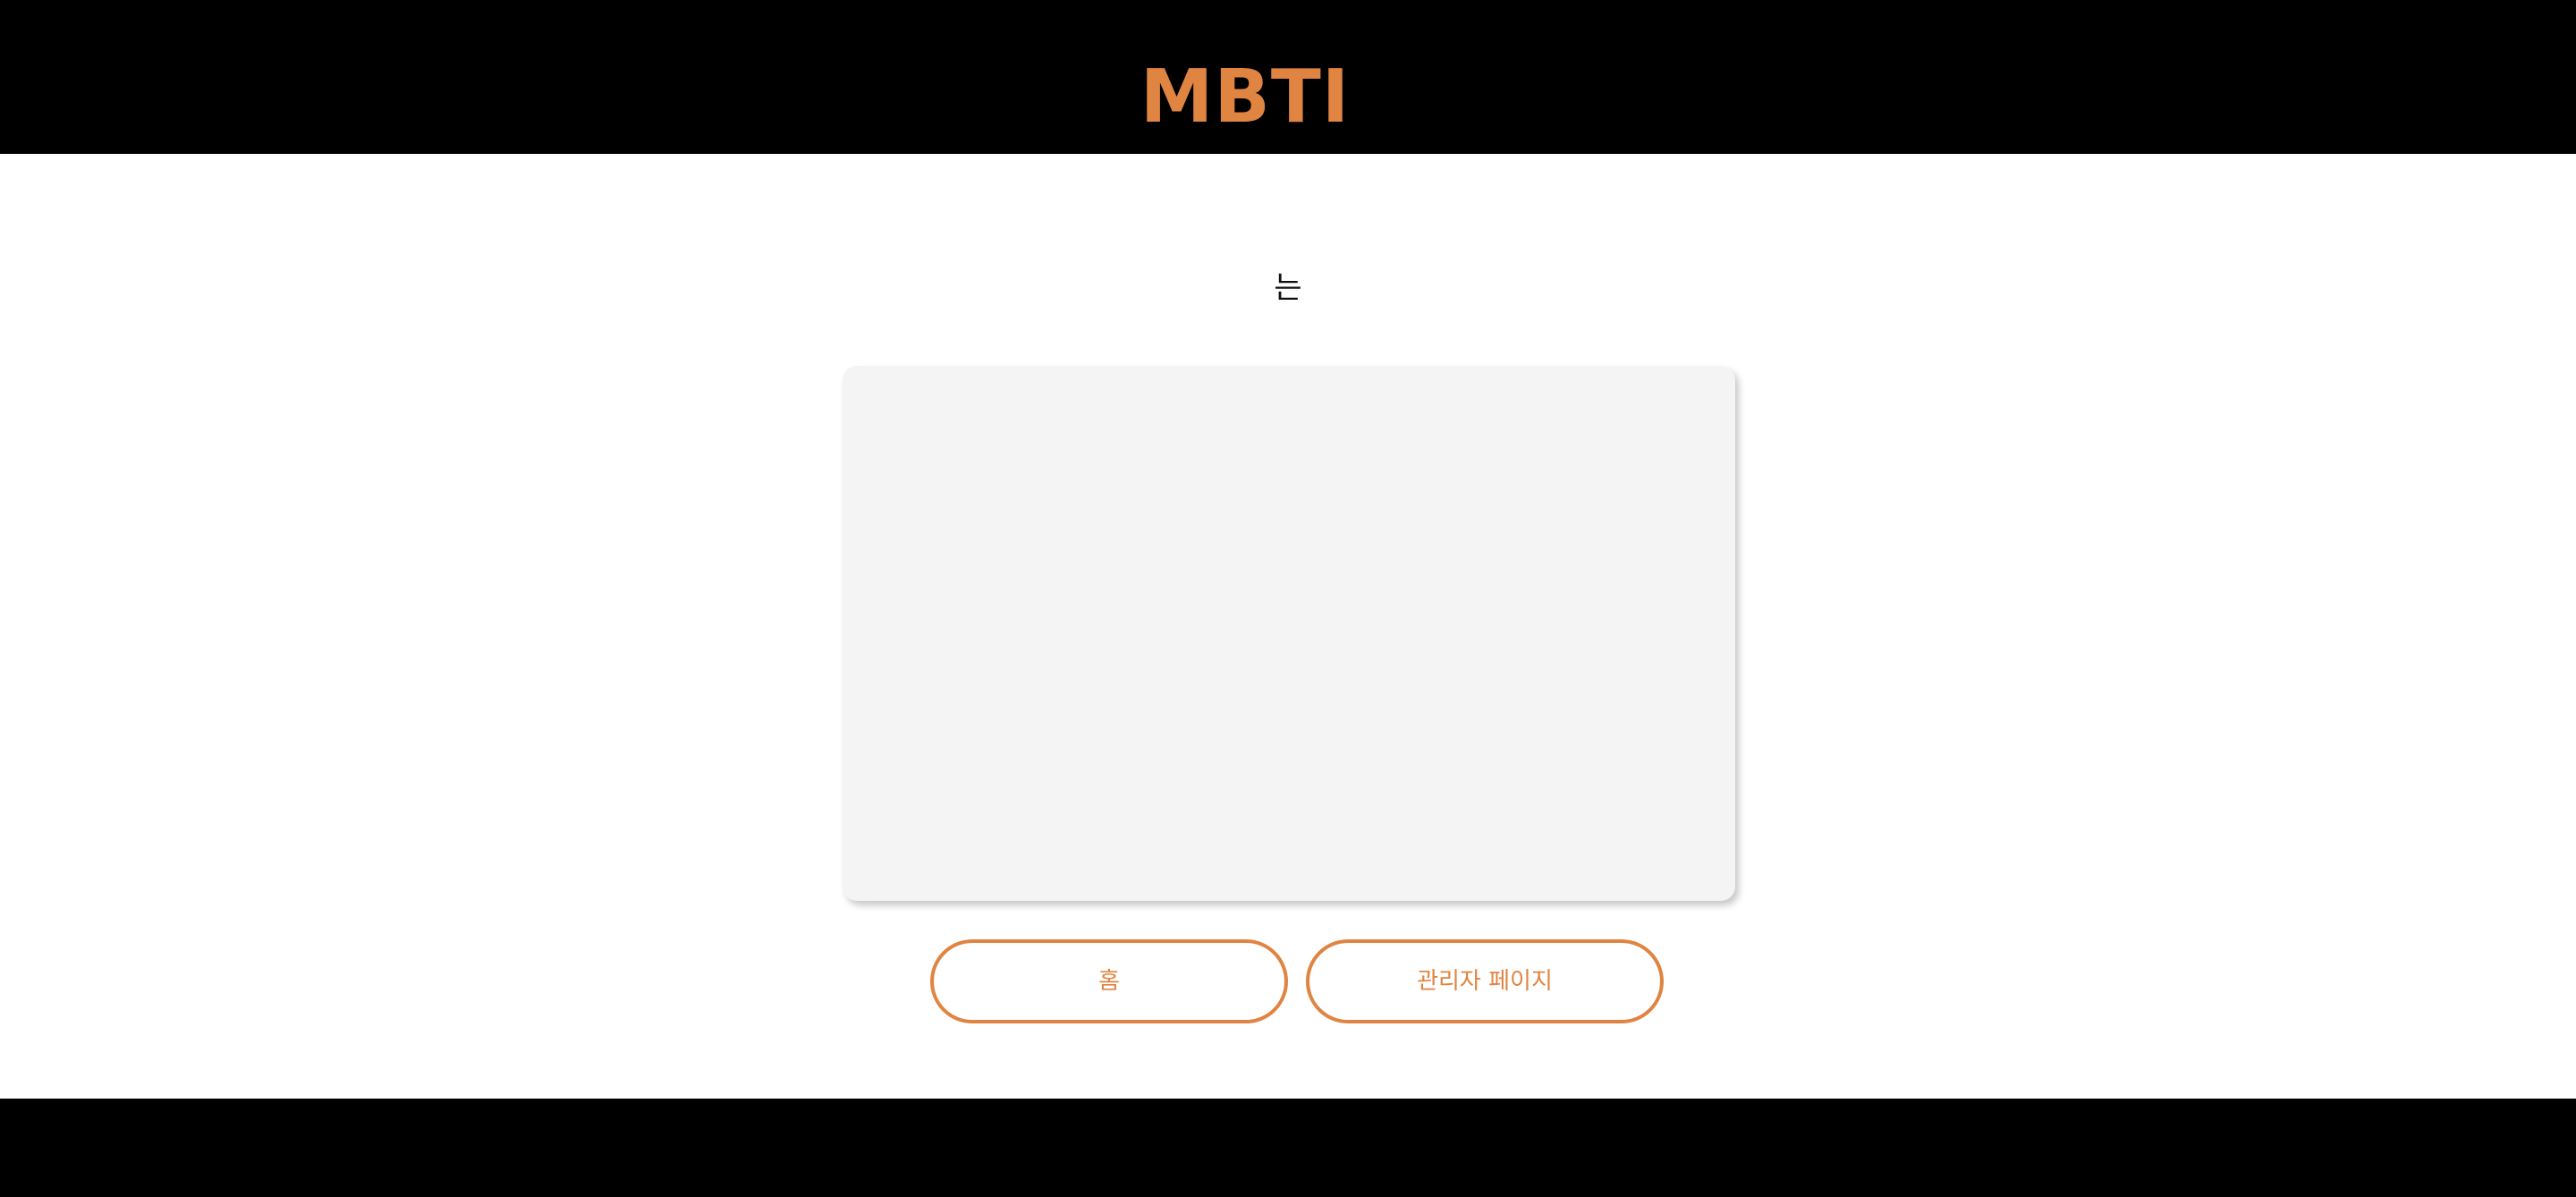 The width and height of the screenshot is (2576, 1197). What do you see at coordinates (1288, 288) in the screenshot?
I see `question-text: 는` at bounding box center [1288, 288].